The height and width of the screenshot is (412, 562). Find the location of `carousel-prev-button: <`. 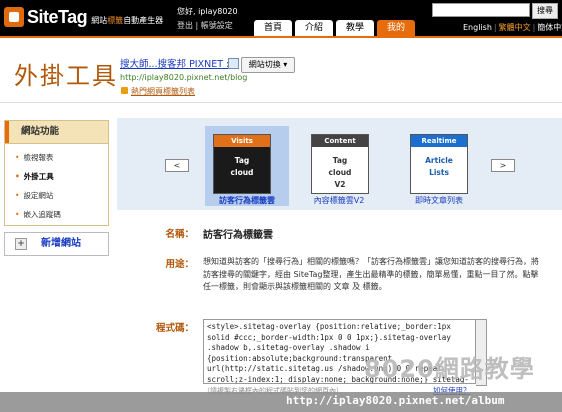

carousel-prev-button: < is located at coordinates (177, 165).